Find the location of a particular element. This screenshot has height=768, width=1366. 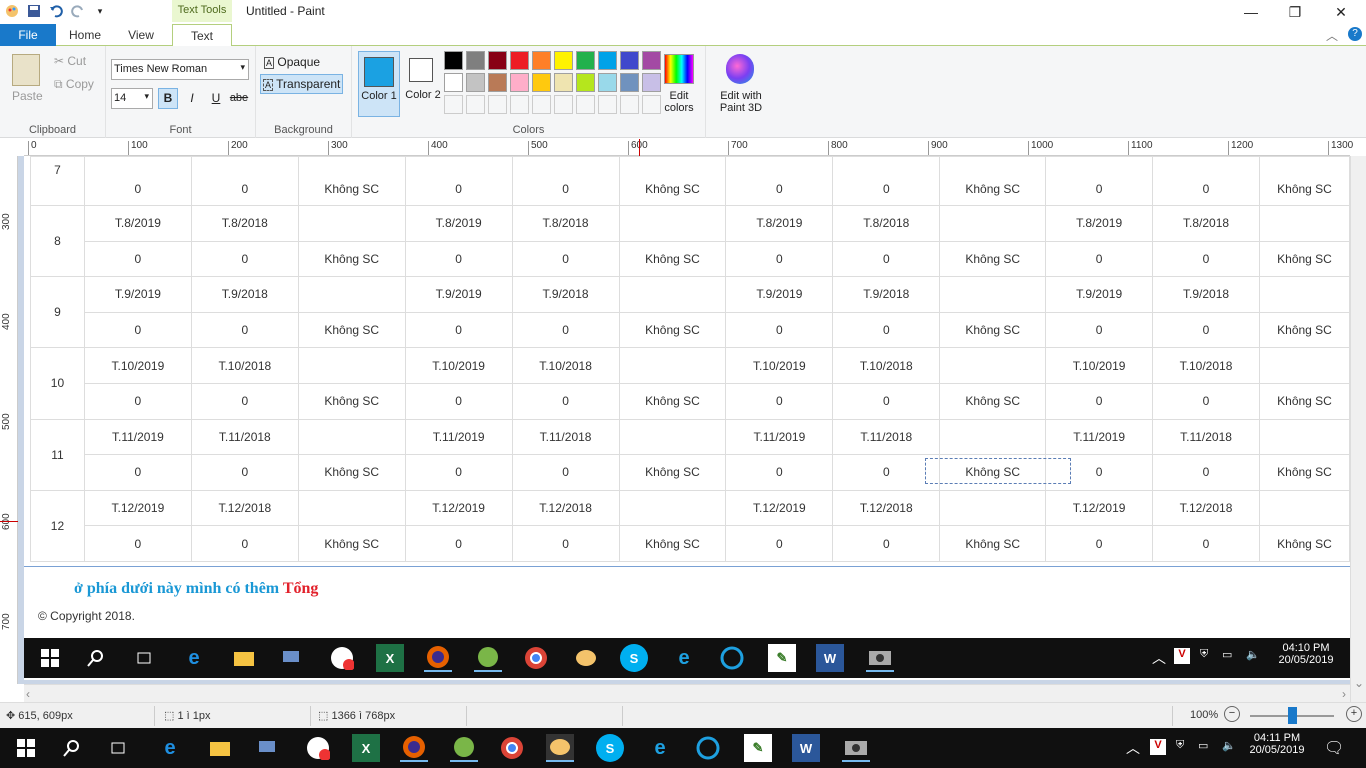

taskbar-clock: 04:11 PM 20/05/2019 is located at coordinates (1277, 744).